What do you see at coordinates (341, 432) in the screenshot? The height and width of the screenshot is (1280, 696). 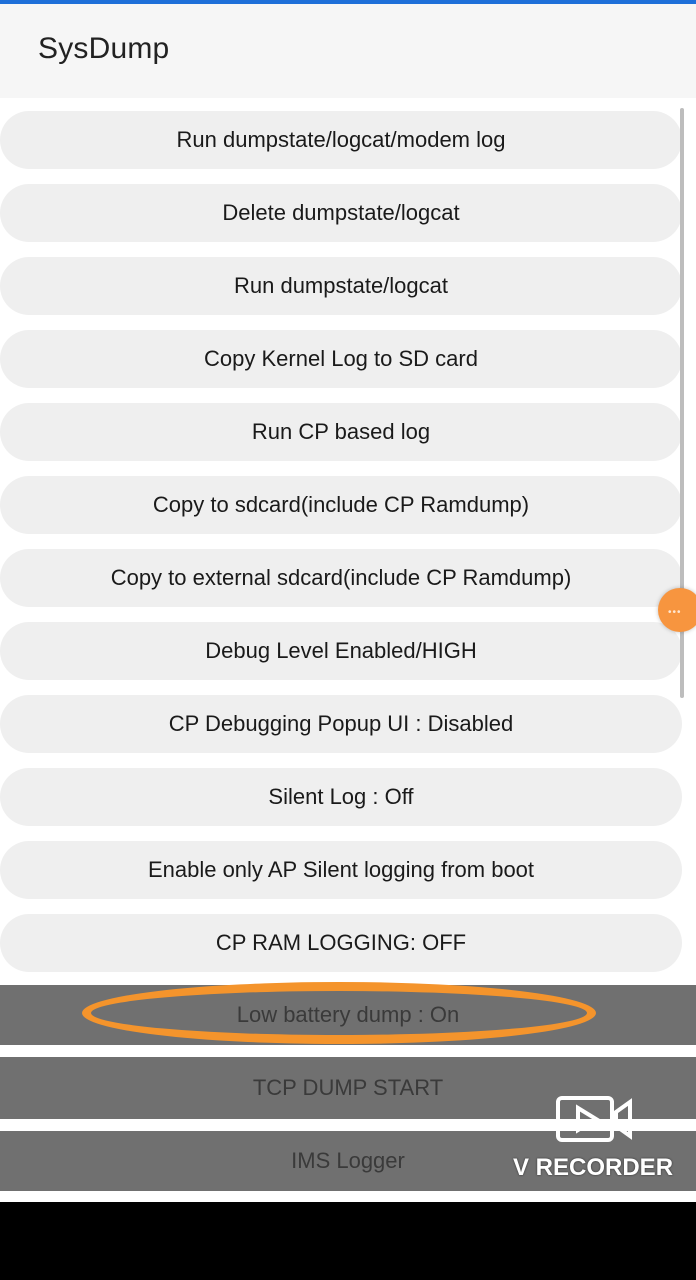 I see `run-cp-based-log-button: Run CP based log` at bounding box center [341, 432].